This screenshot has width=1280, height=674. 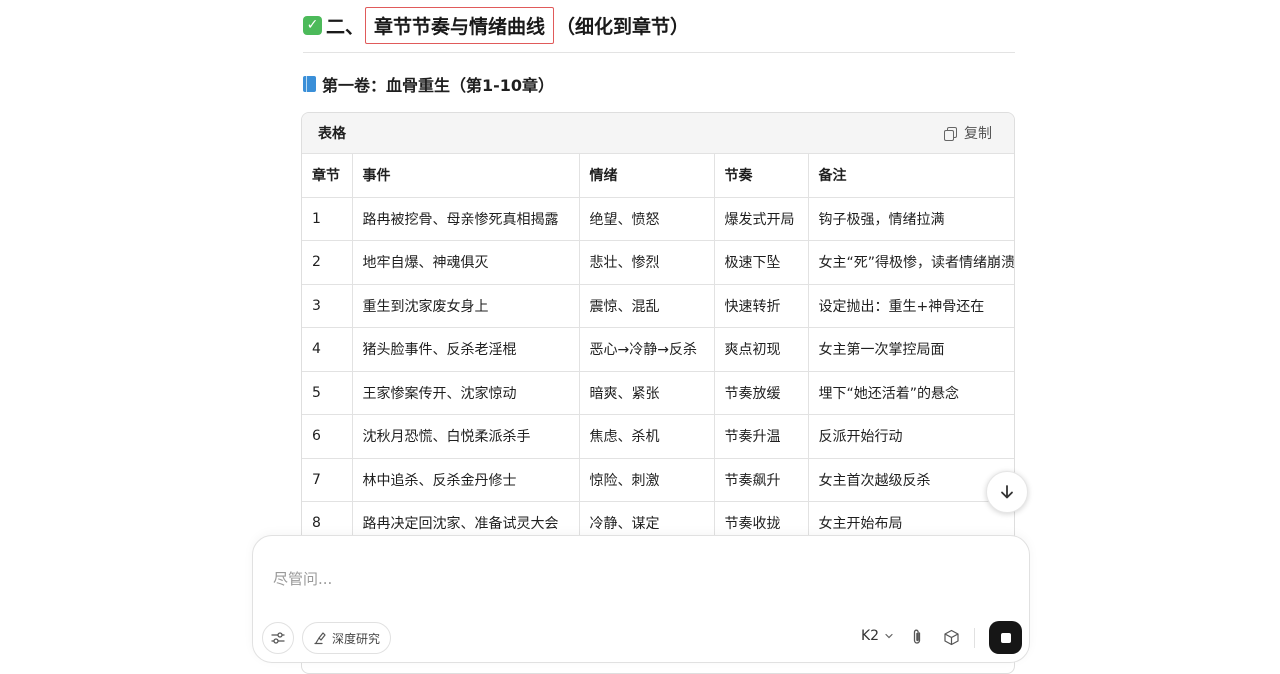 I want to click on cell-pace: 爽点初现, so click(x=761, y=349).